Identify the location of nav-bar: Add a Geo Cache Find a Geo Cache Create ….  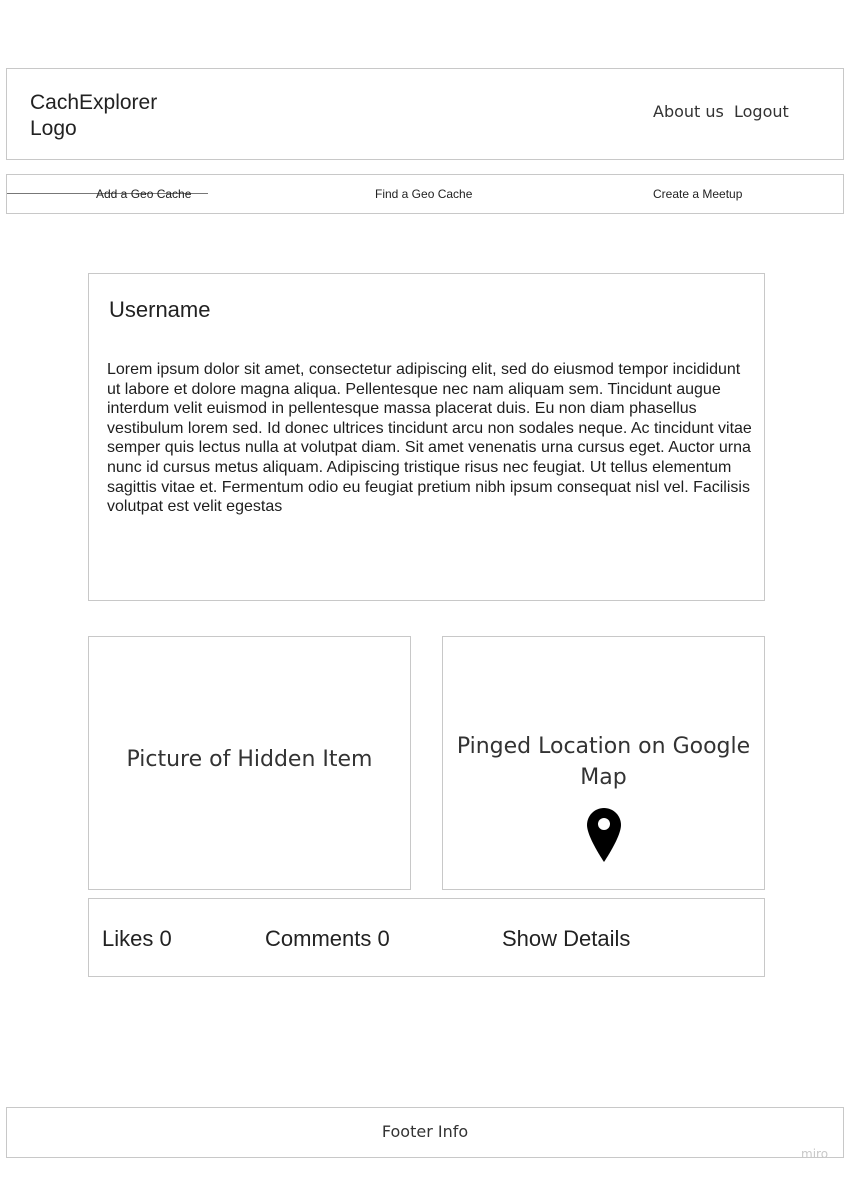
(425, 194).